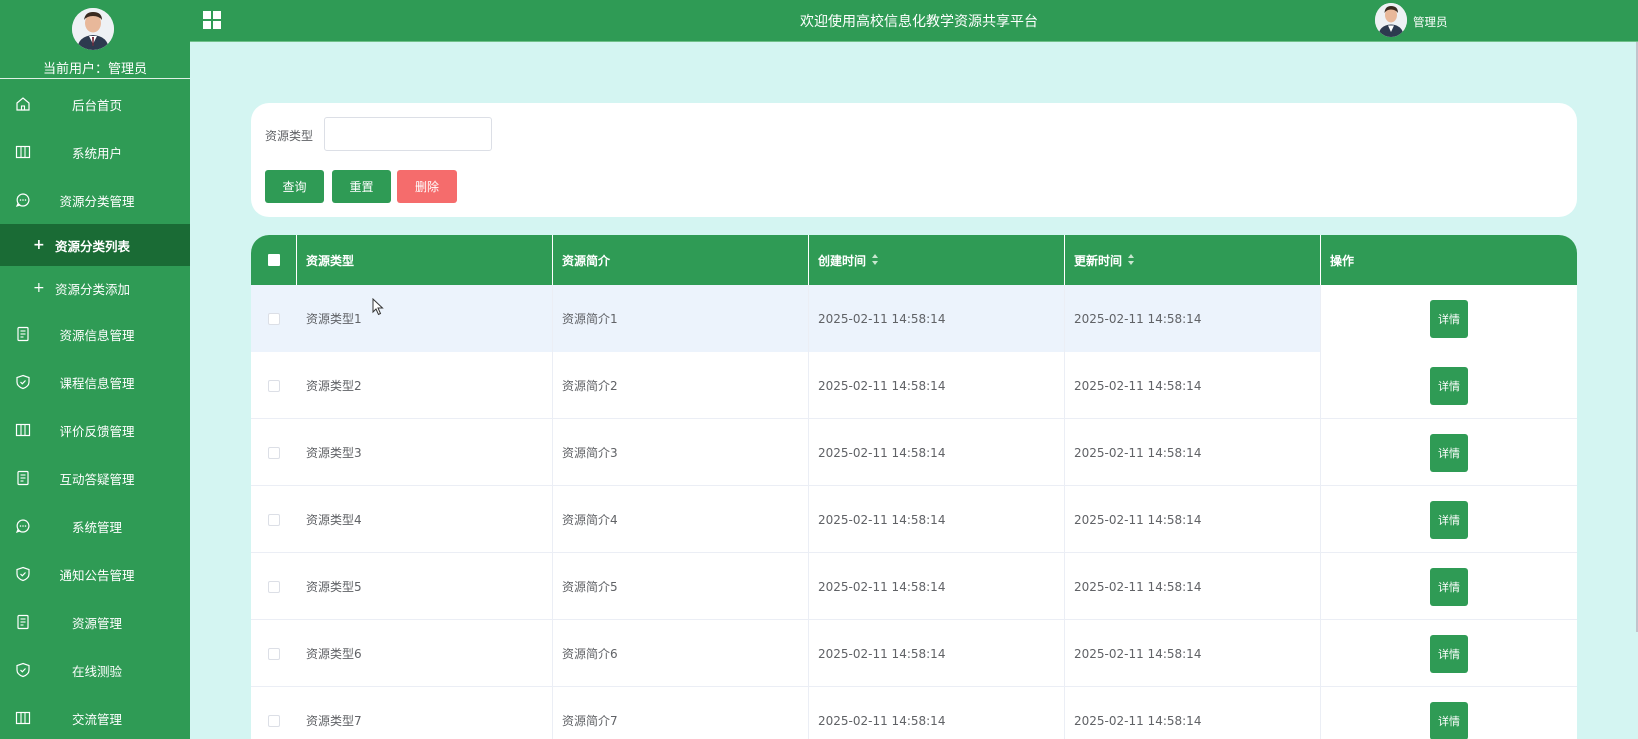  I want to click on sidebar-item-resource-category: 资源分类管理, so click(95, 200).